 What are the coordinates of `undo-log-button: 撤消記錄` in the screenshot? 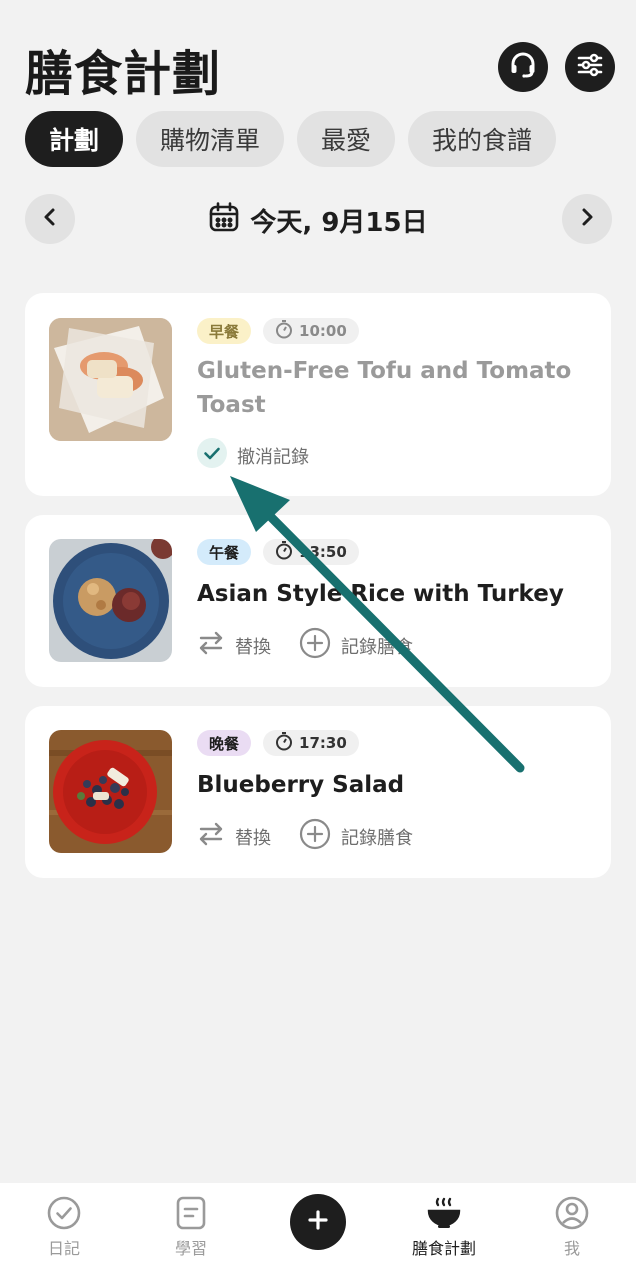 It's located at (253, 455).